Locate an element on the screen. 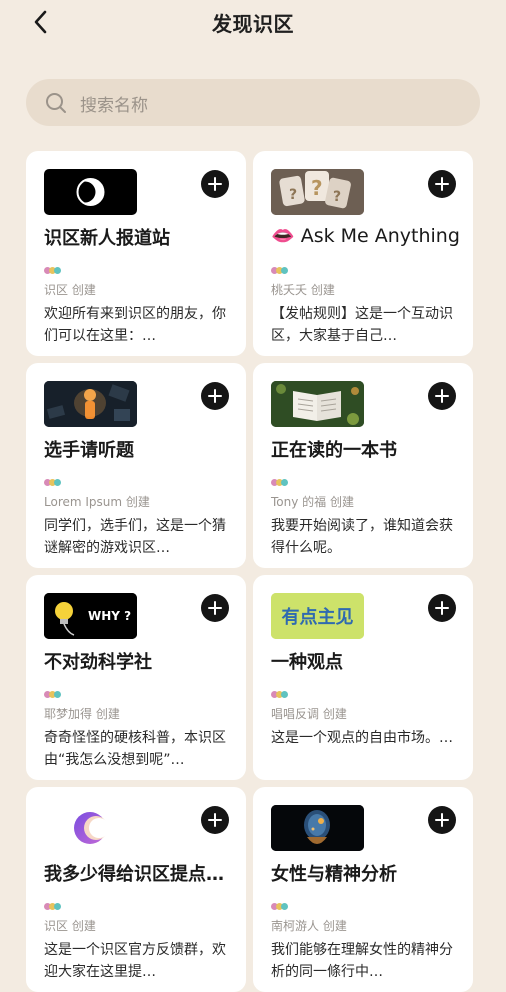 The height and width of the screenshot is (992, 506). eclipse-logo-thumbnail is located at coordinates (90, 192).